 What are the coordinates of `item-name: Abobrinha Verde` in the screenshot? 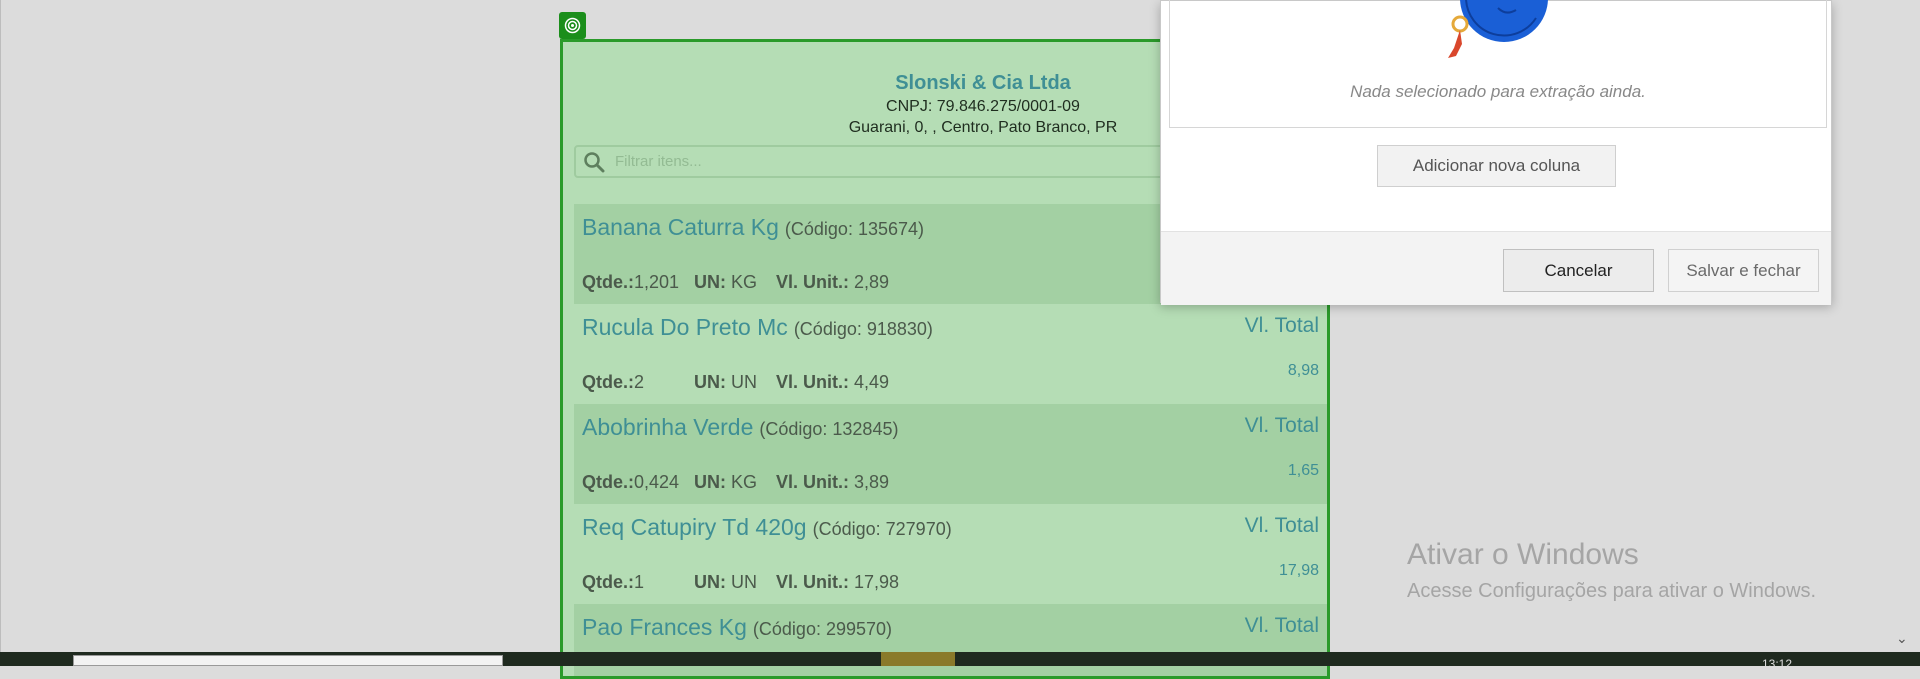 It's located at (668, 427).